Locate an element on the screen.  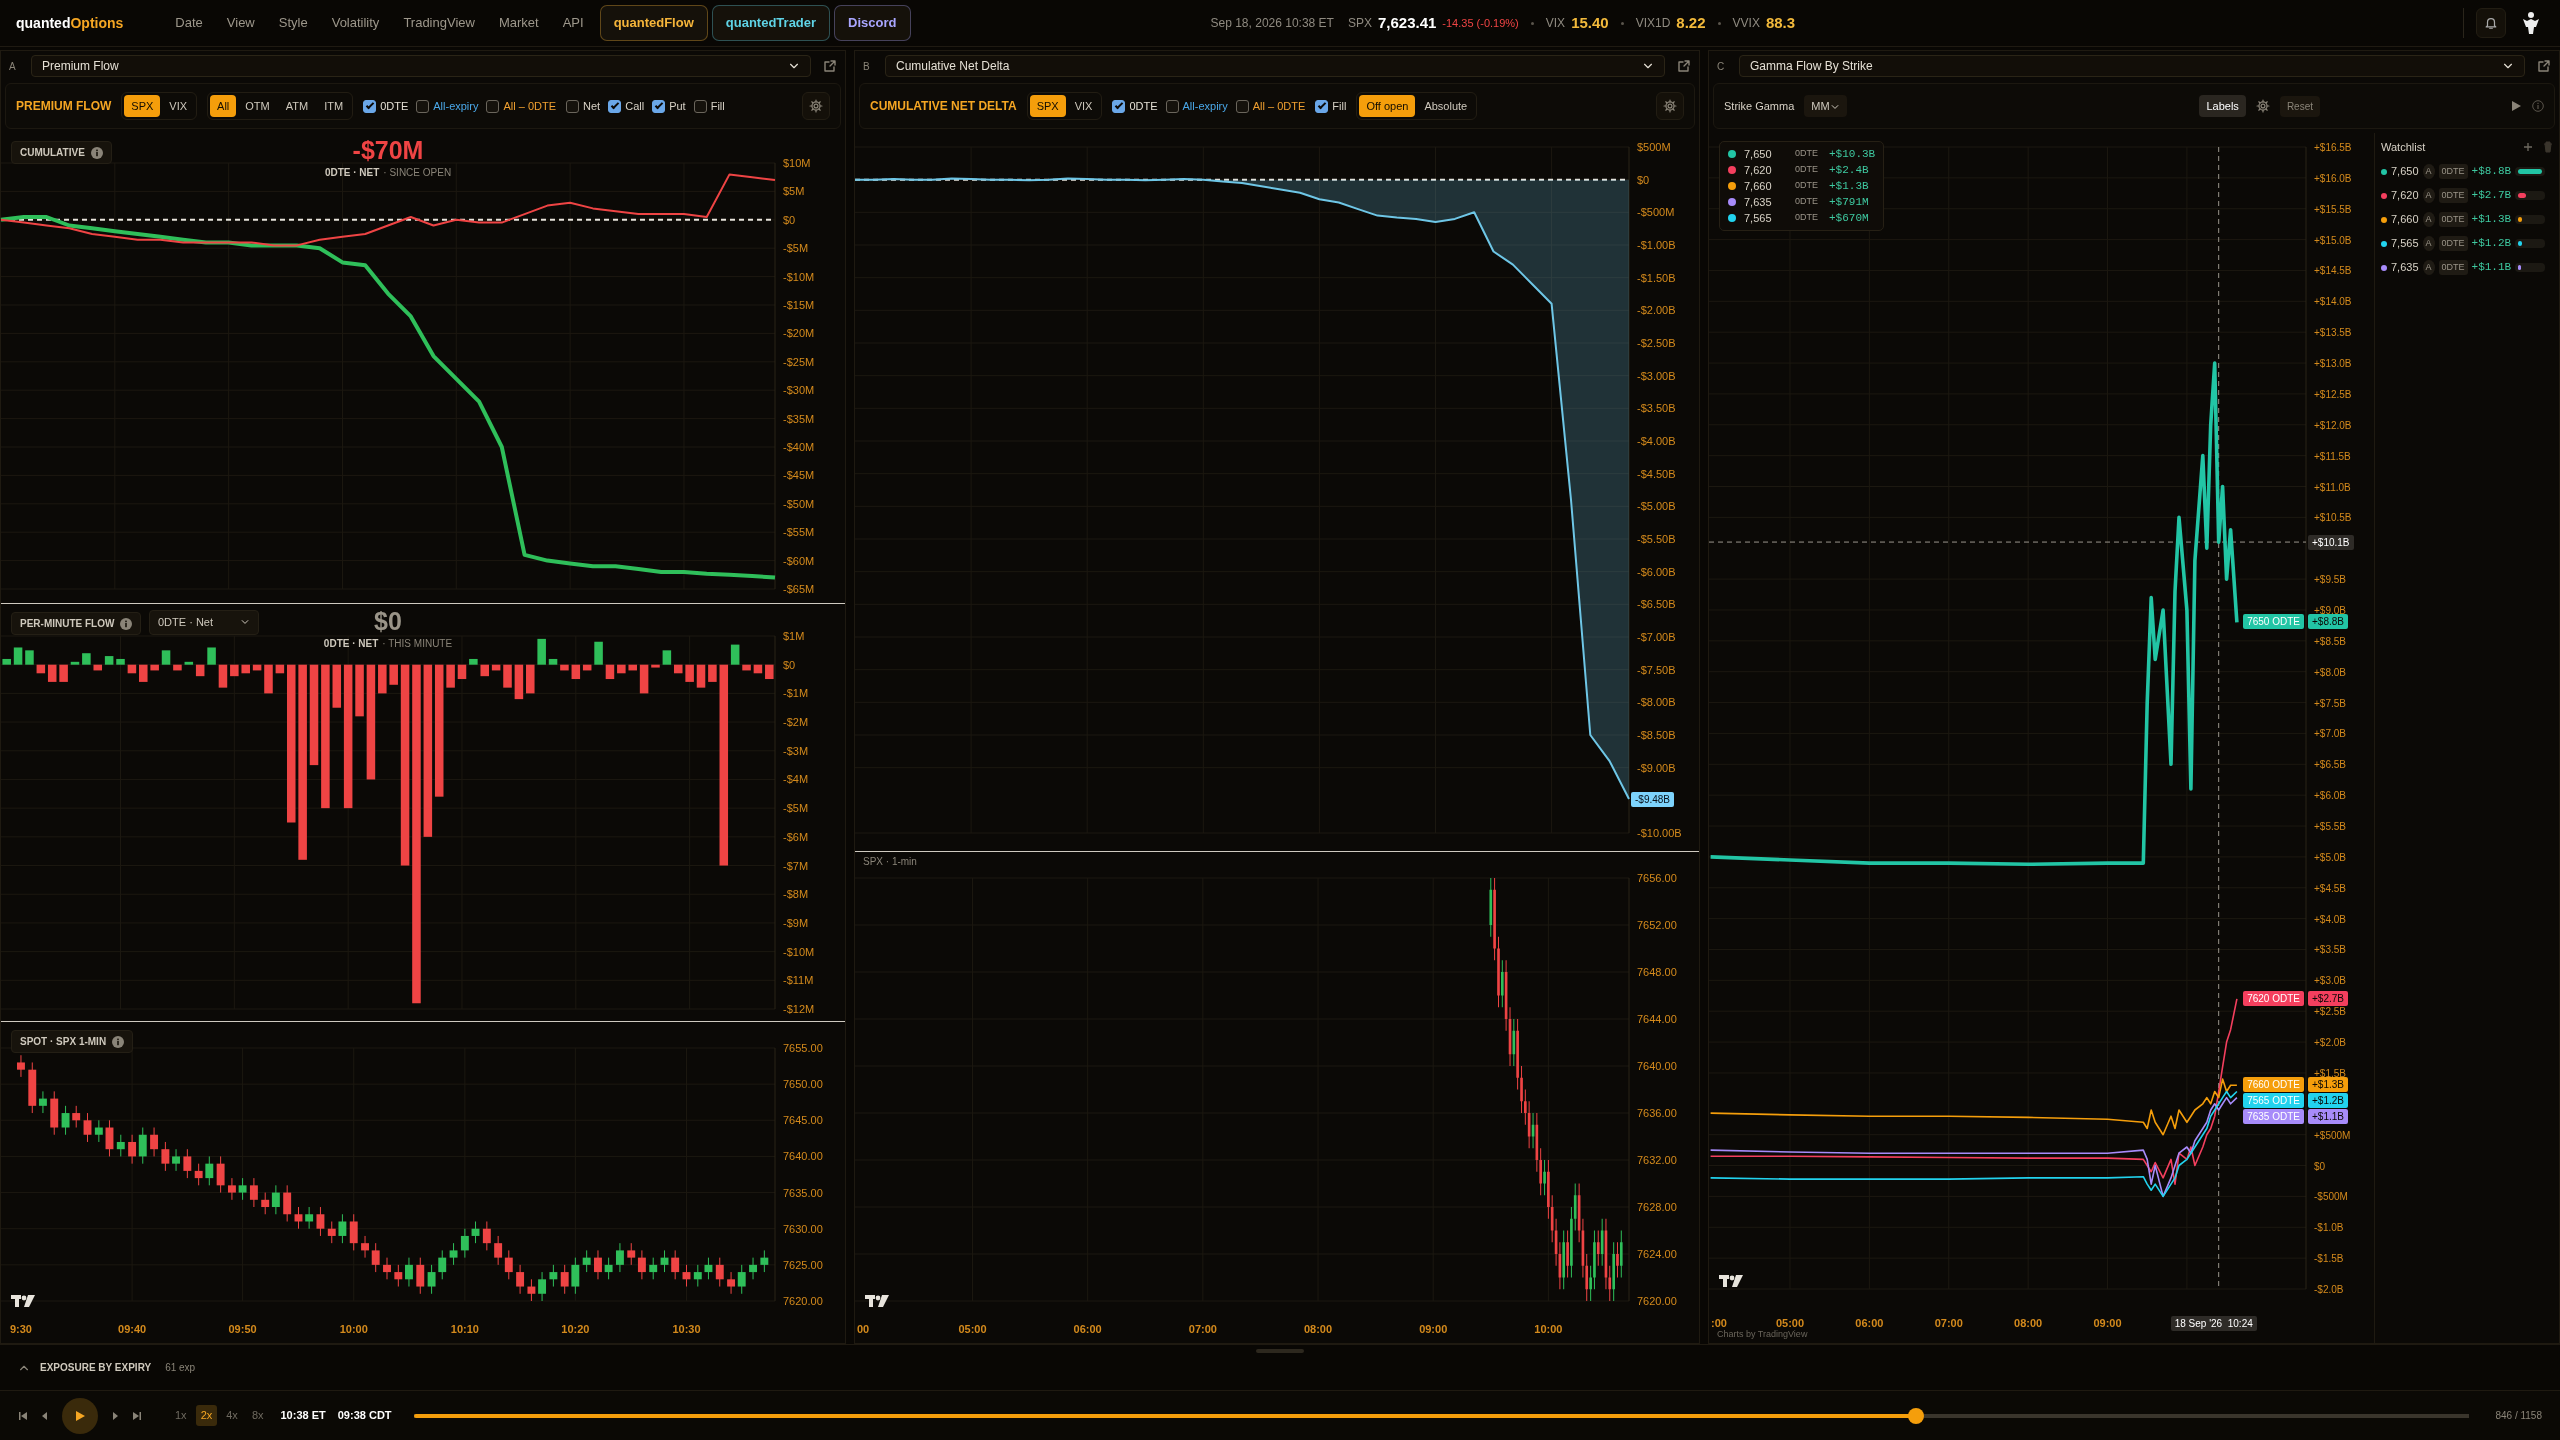
filter-tab: ITM is located at coordinates (334, 106).